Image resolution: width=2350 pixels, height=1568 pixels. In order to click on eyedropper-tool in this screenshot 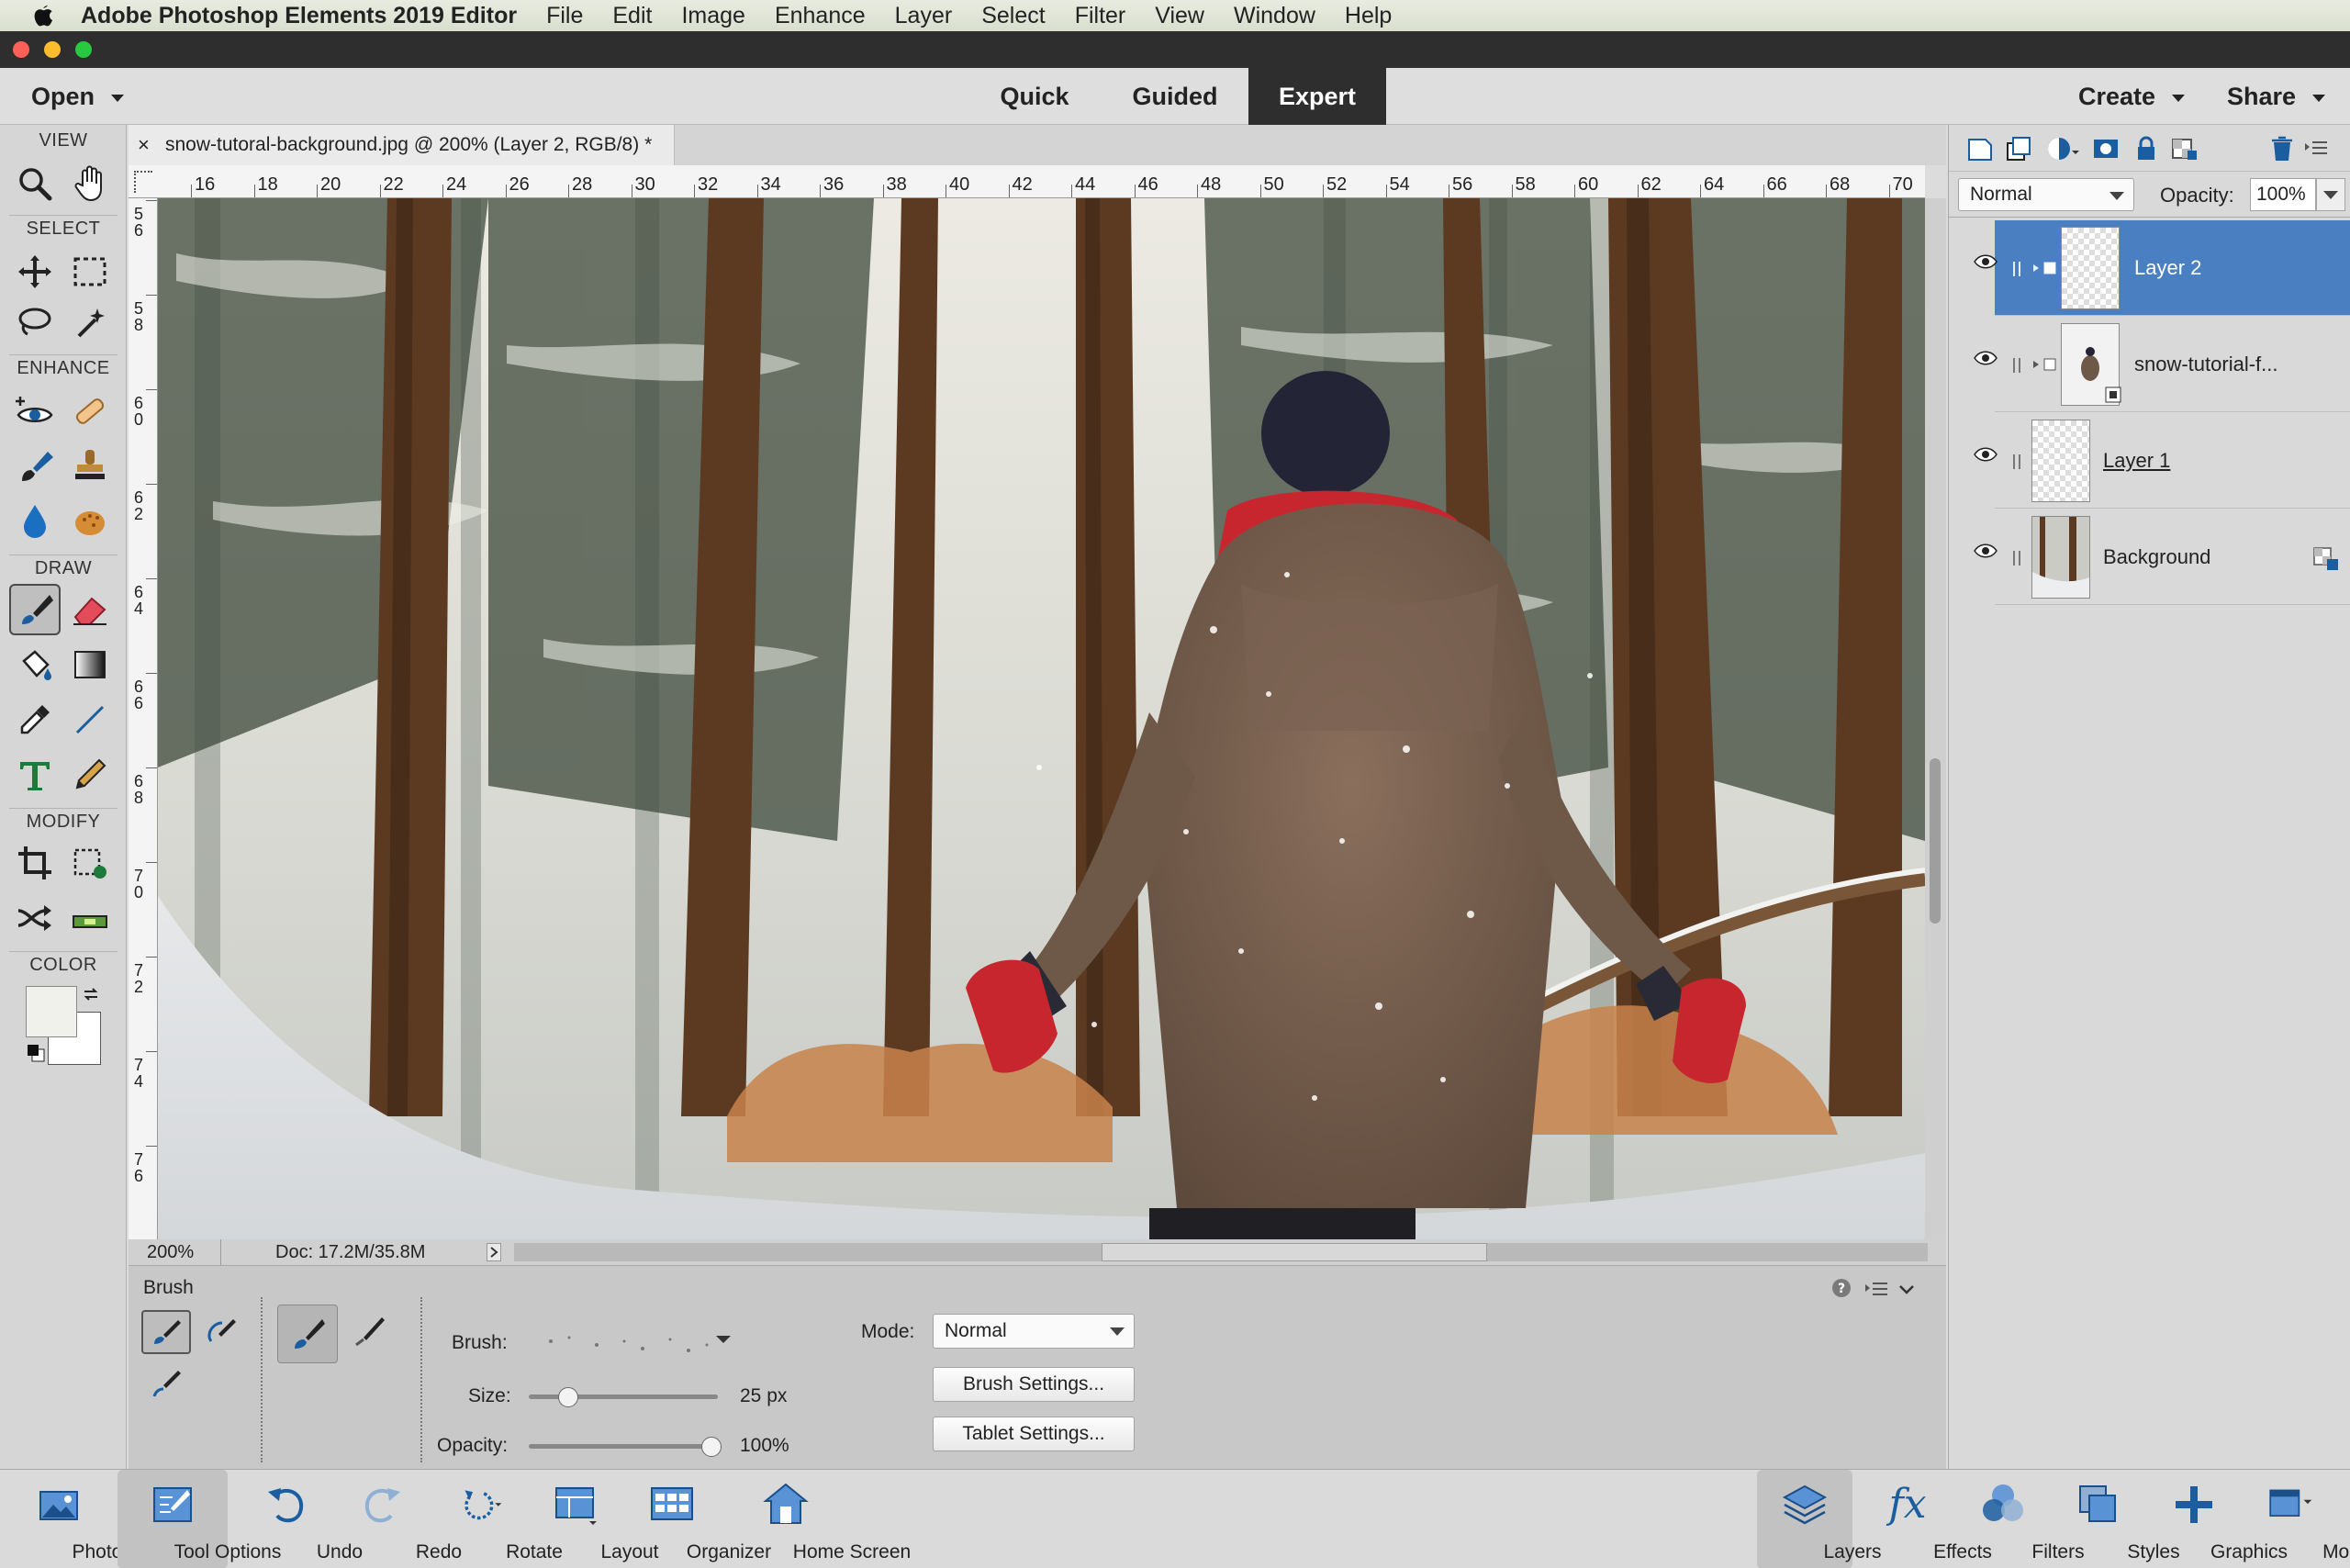, I will do `click(35, 719)`.